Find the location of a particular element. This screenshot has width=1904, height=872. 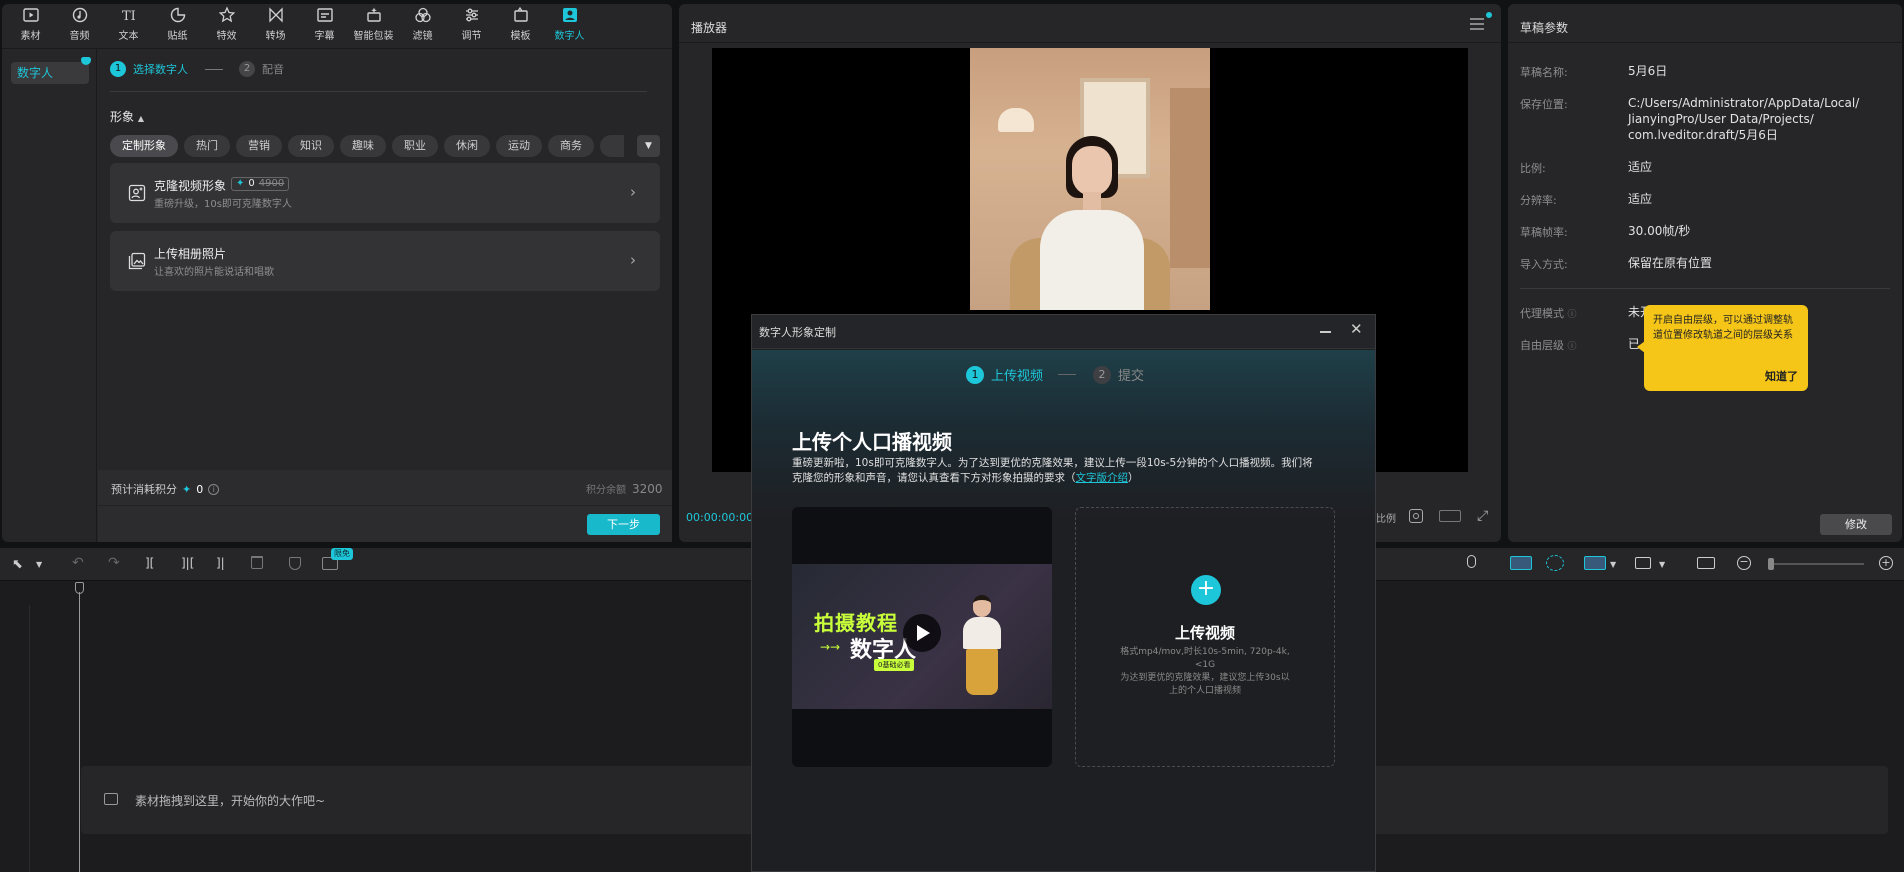

split-right-icon: ]| is located at coordinates (220, 563).